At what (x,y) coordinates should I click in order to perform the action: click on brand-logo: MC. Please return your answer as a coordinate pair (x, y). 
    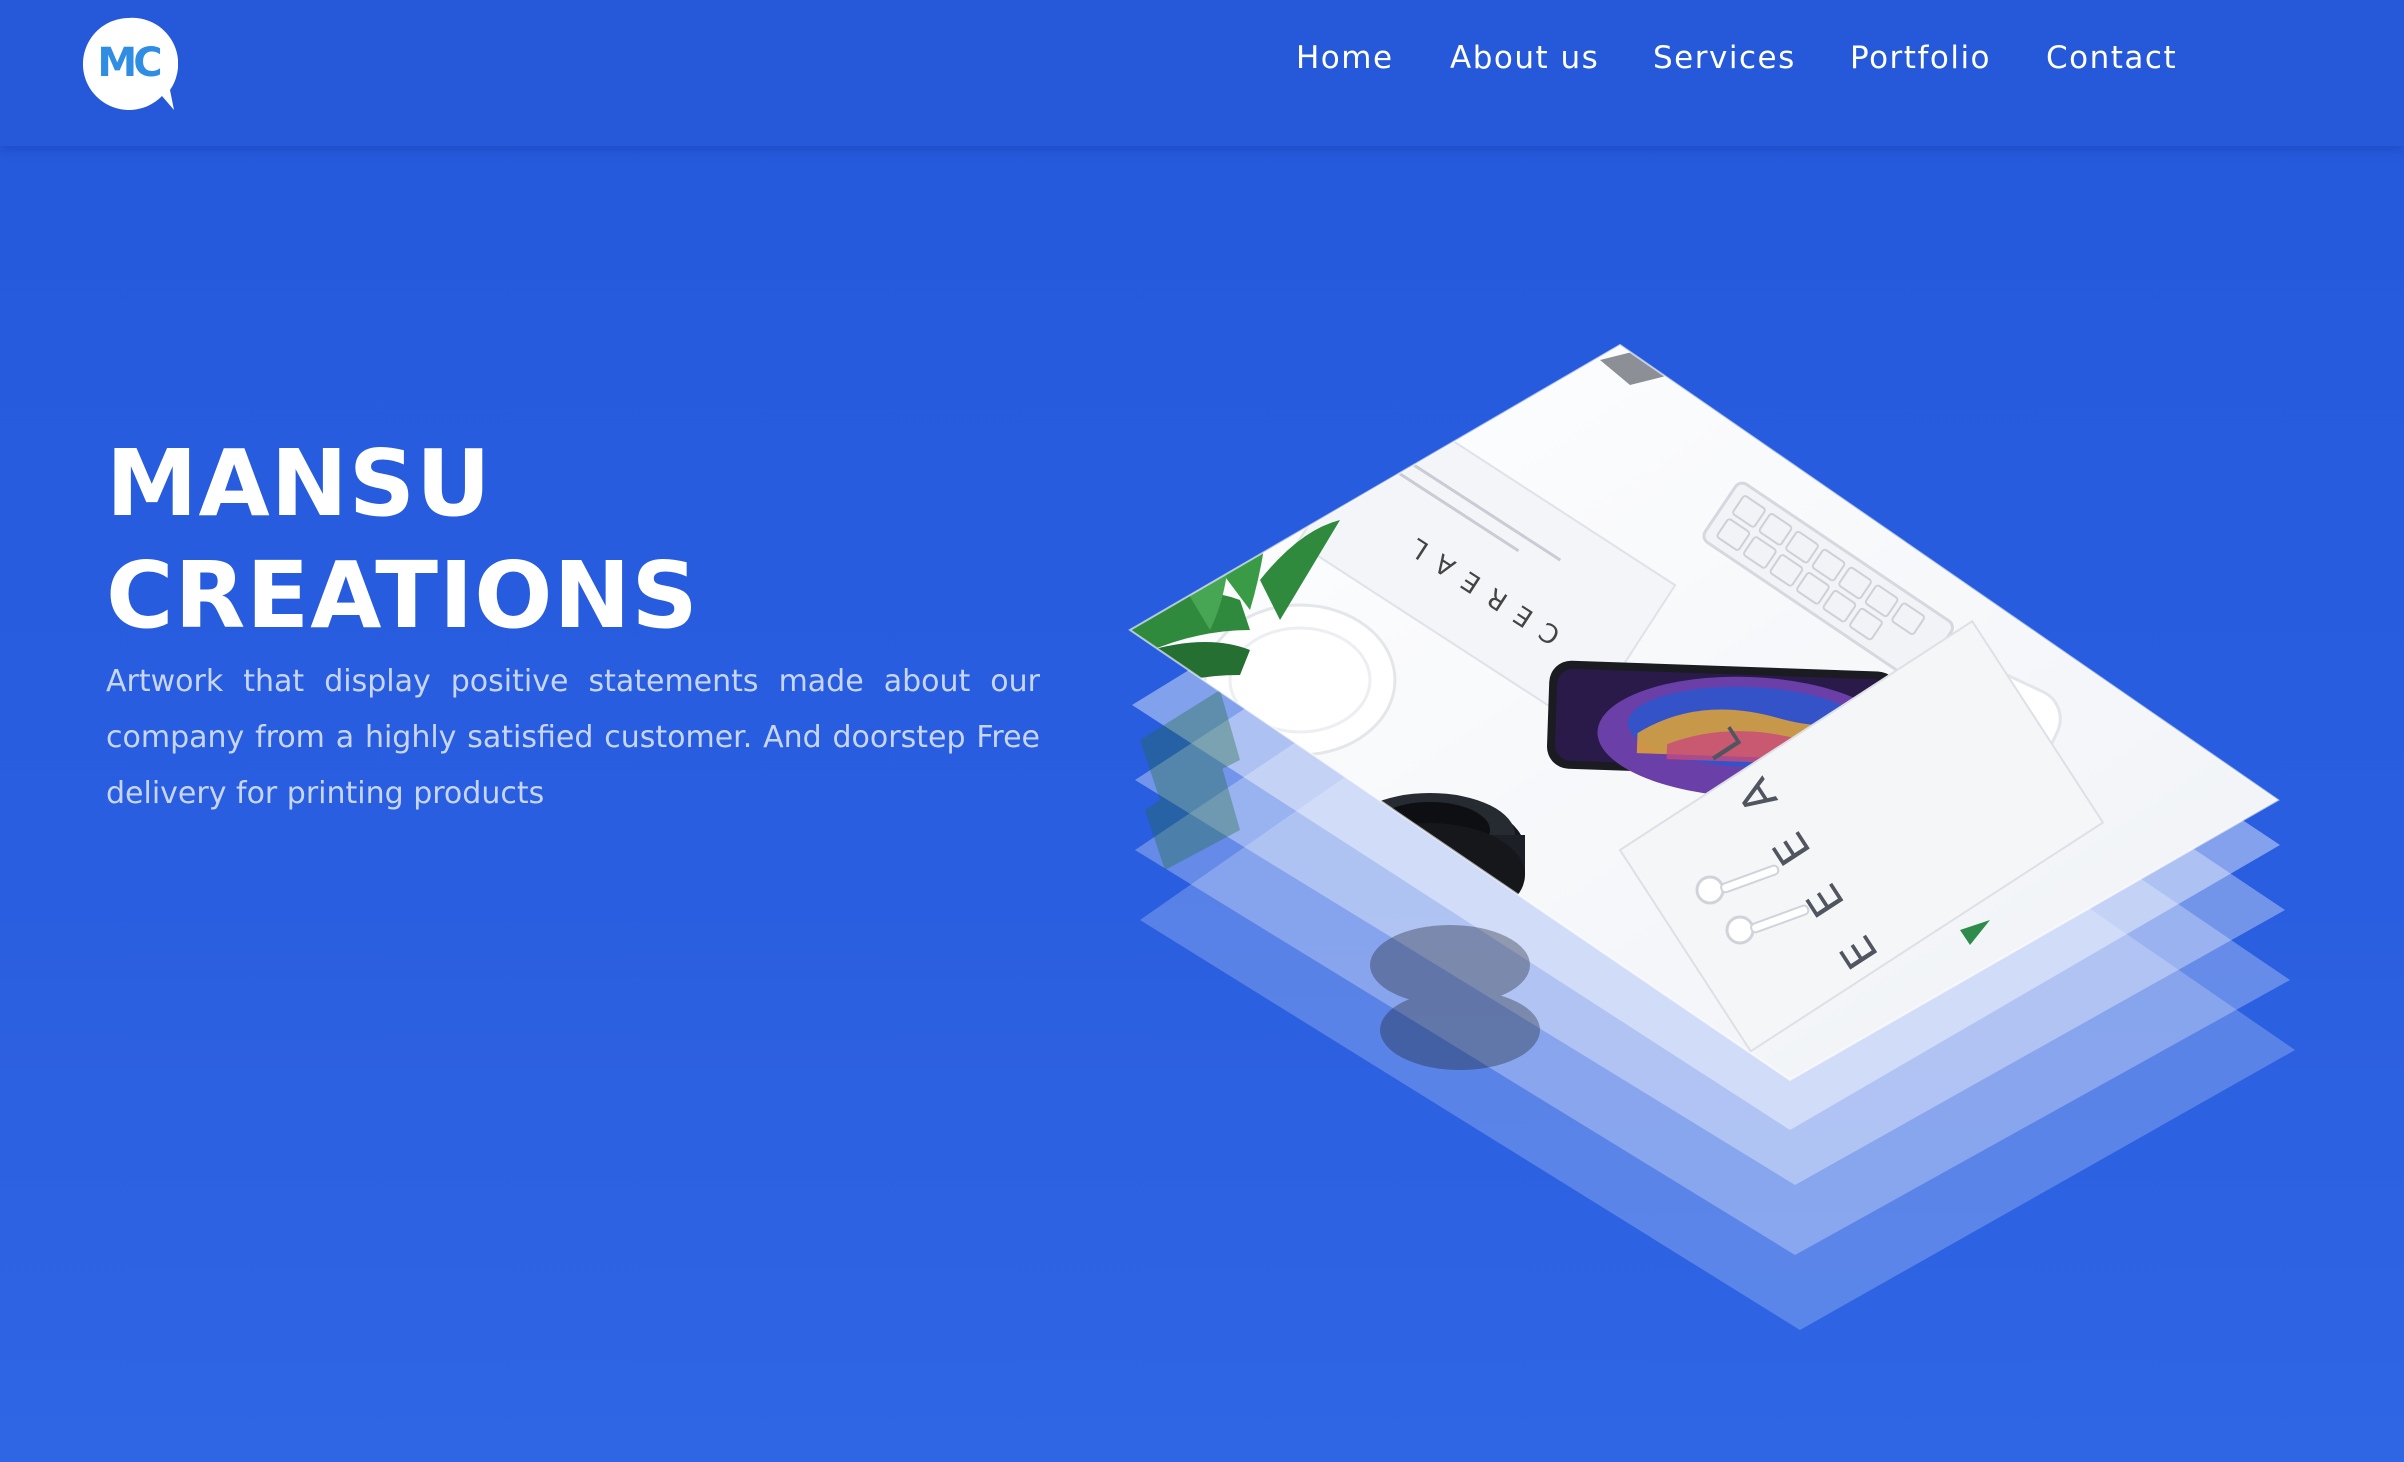
    Looking at the image, I should click on (128, 64).